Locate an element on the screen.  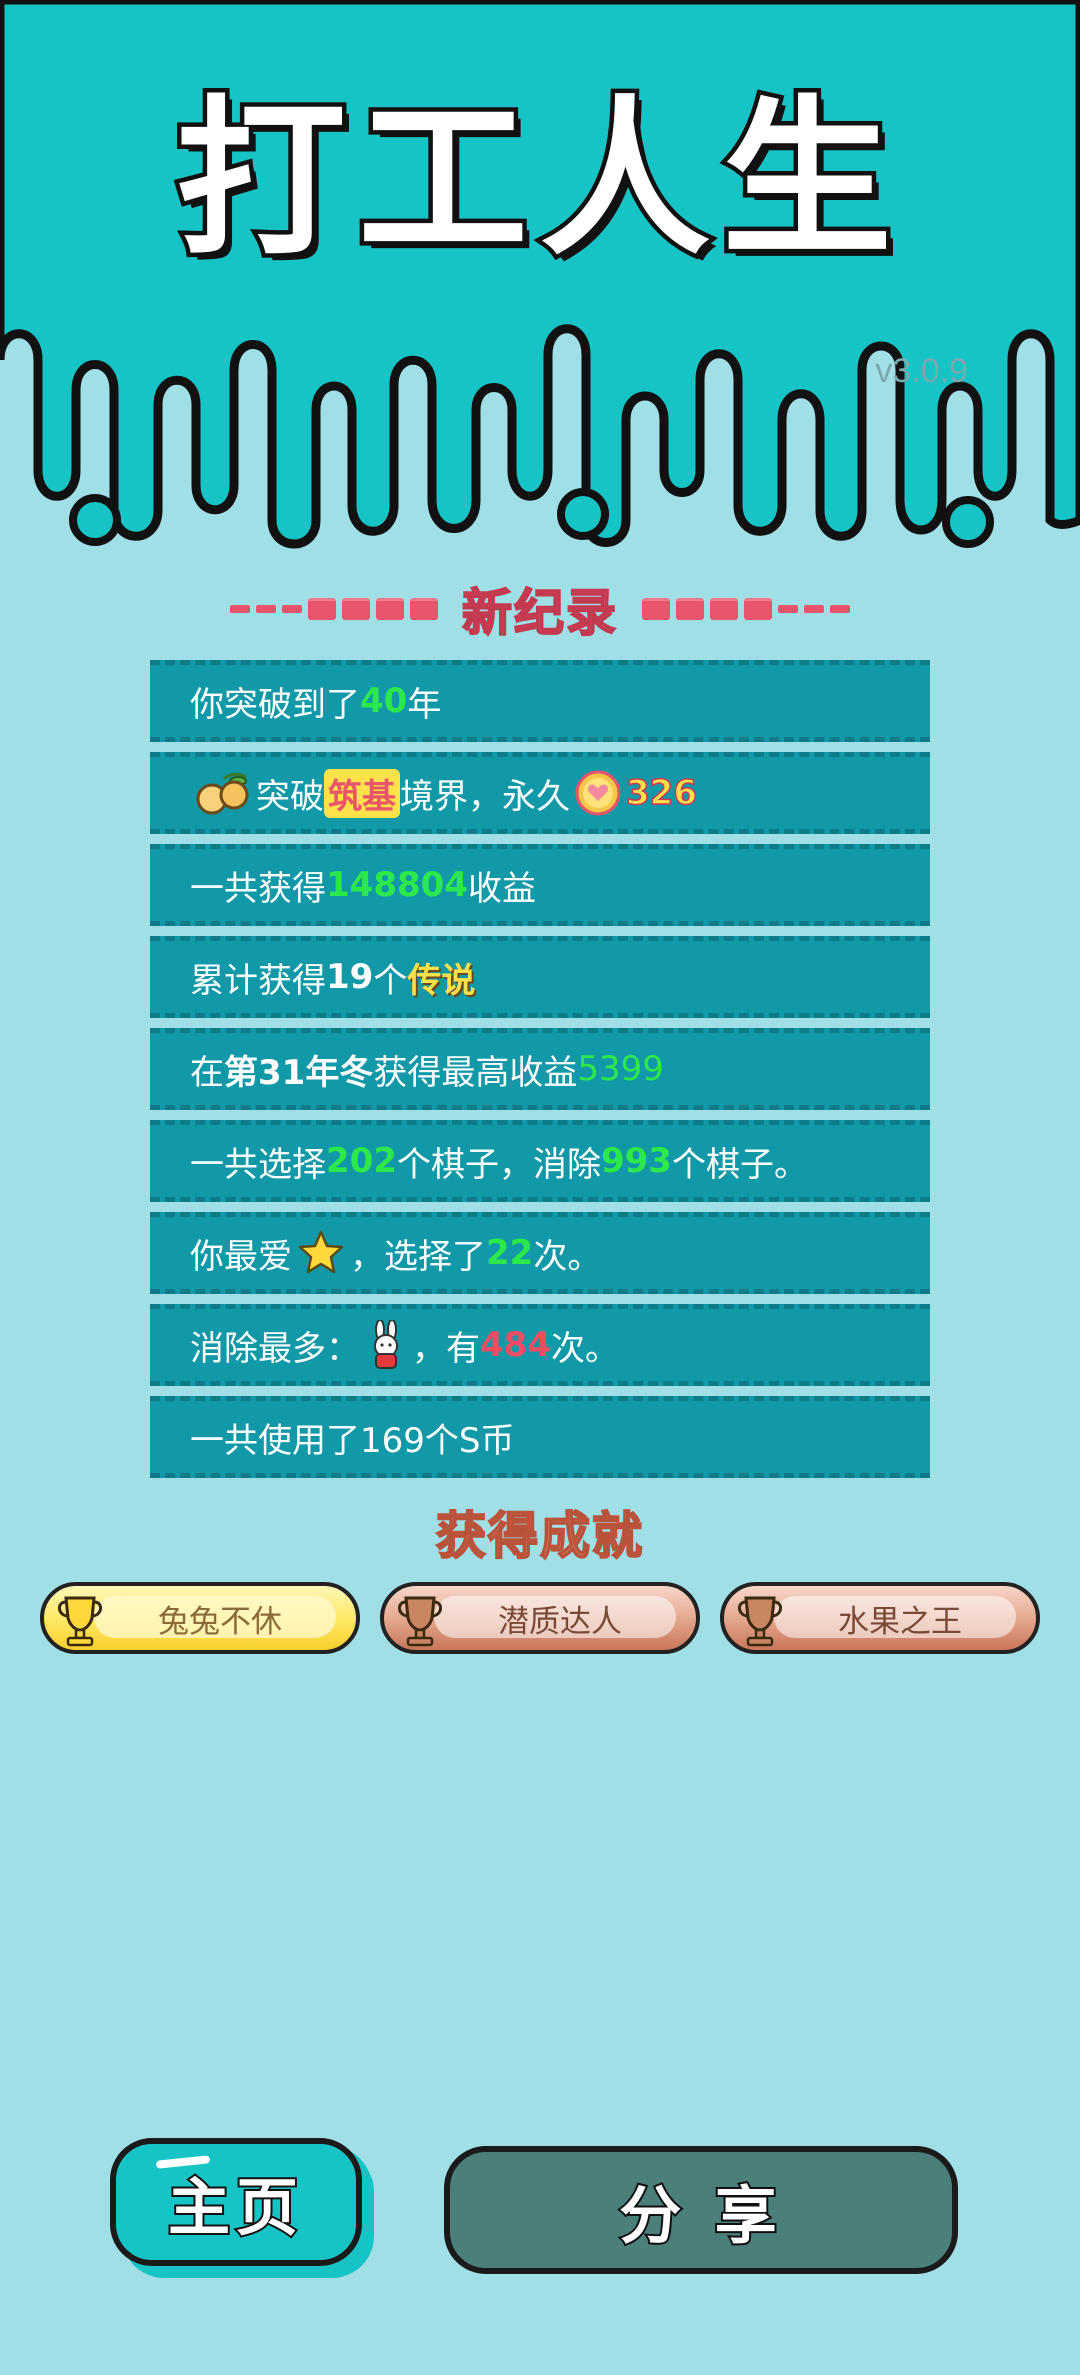
row-text: ，选择了 is located at coordinates (418, 1256).